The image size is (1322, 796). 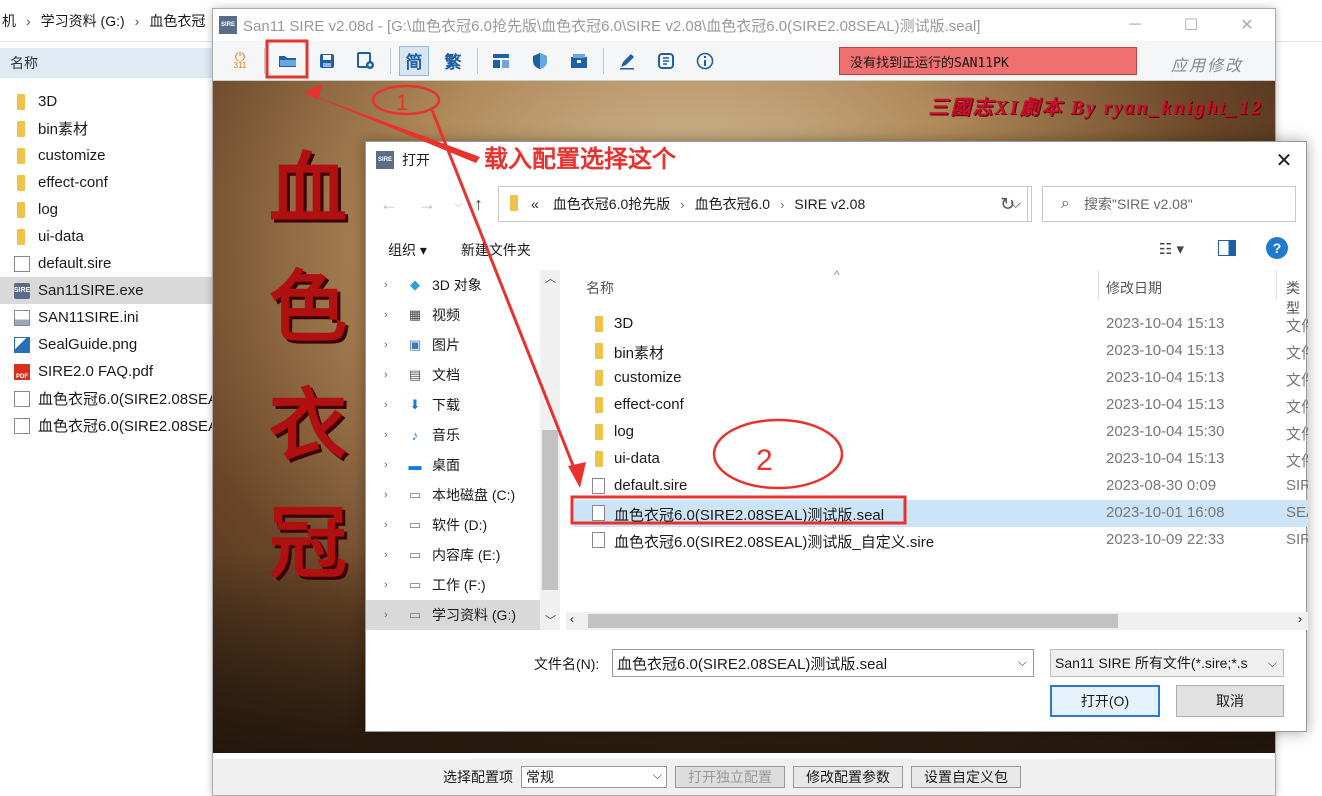 What do you see at coordinates (666, 61) in the screenshot?
I see `notes-button` at bounding box center [666, 61].